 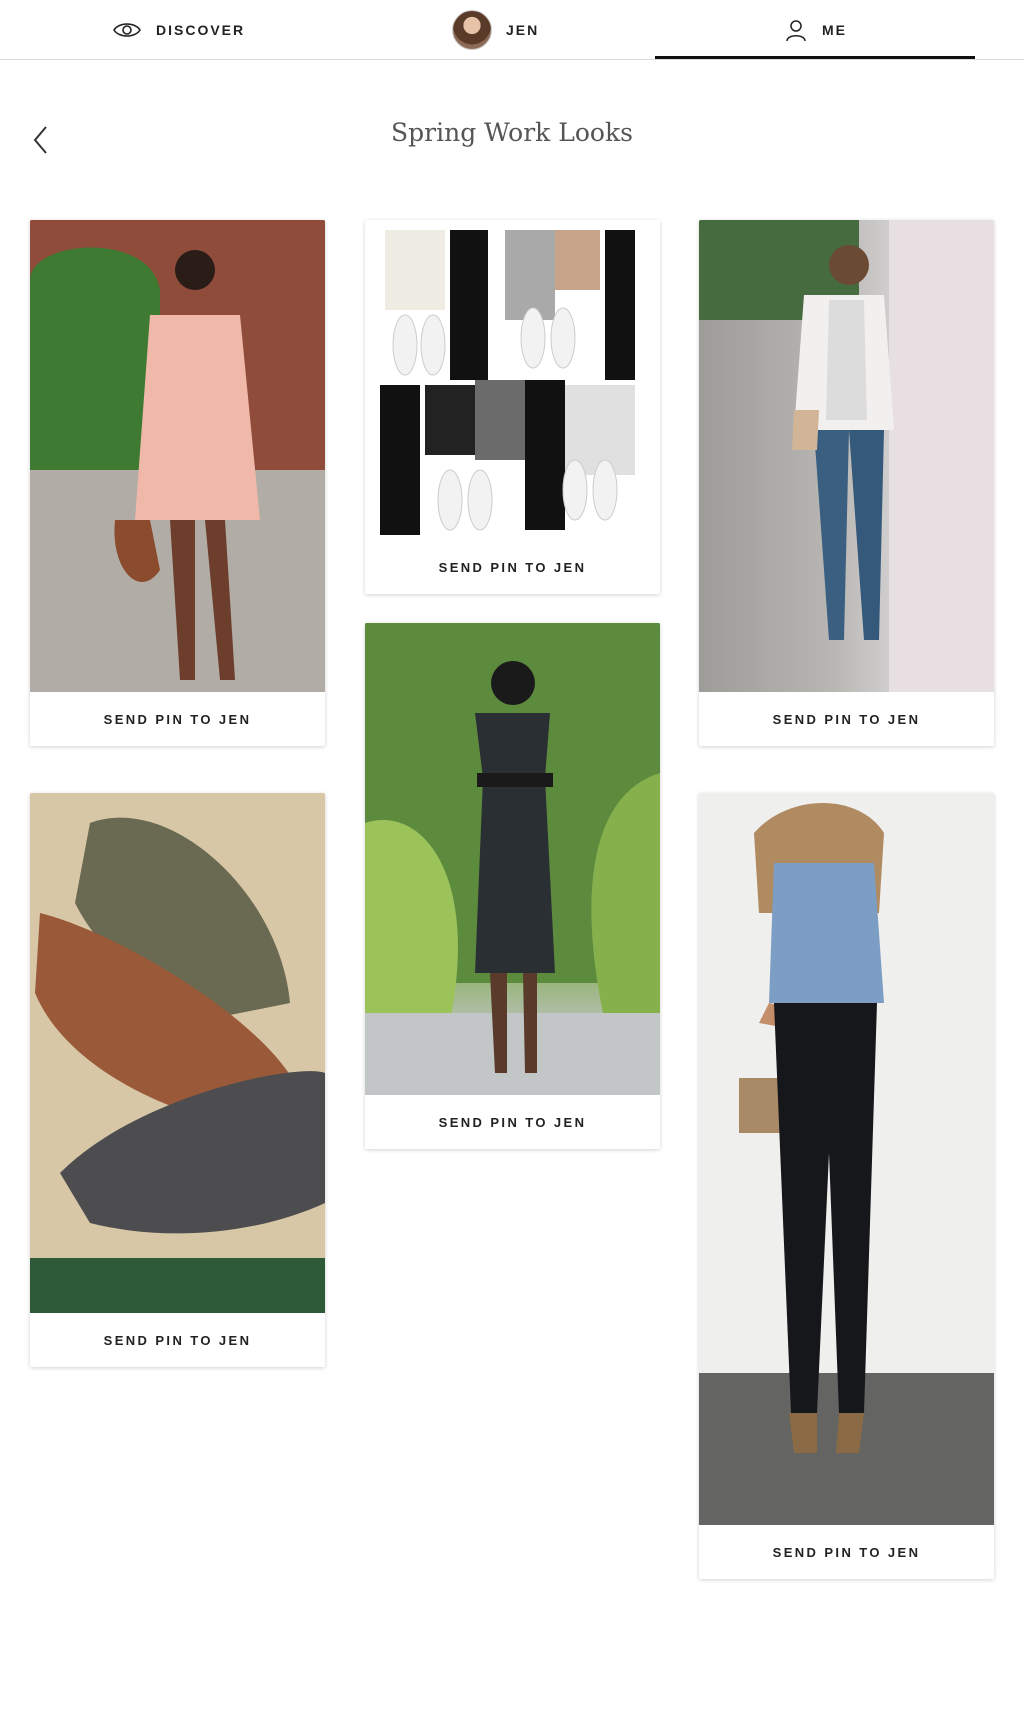 I want to click on tab-discover: DISCOVER, so click(x=178, y=29).